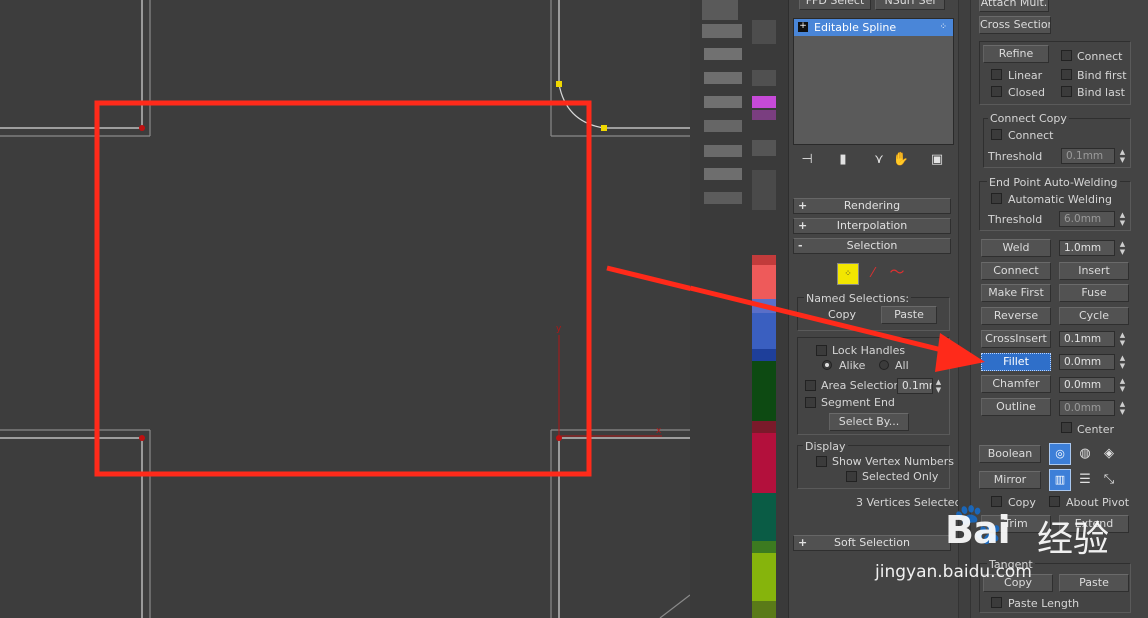 Image resolution: width=1148 pixels, height=618 pixels. What do you see at coordinates (872, 206) in the screenshot?
I see `rollout-rendering: + Rendering` at bounding box center [872, 206].